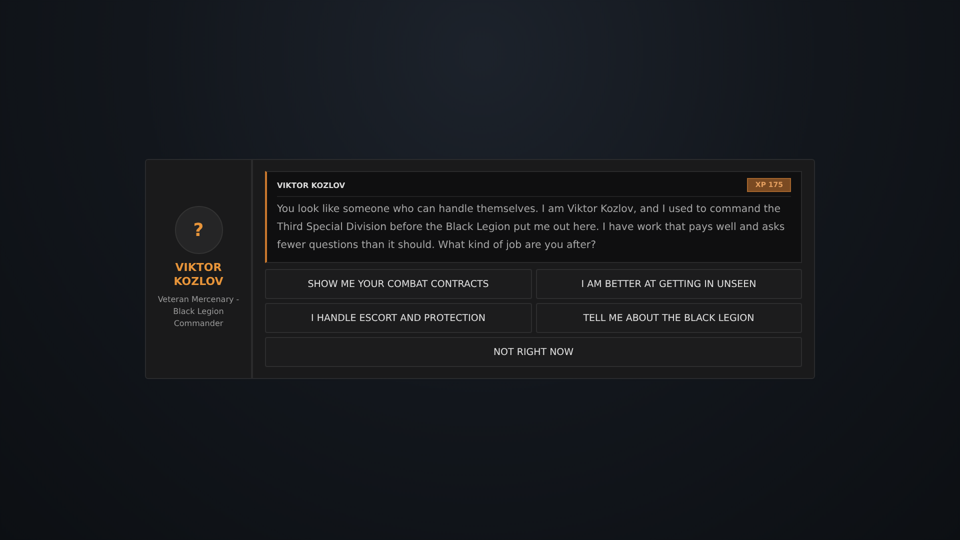  I want to click on dialogue-option-button: TELL ME ABOUT THE BLACK LEGION, so click(669, 318).